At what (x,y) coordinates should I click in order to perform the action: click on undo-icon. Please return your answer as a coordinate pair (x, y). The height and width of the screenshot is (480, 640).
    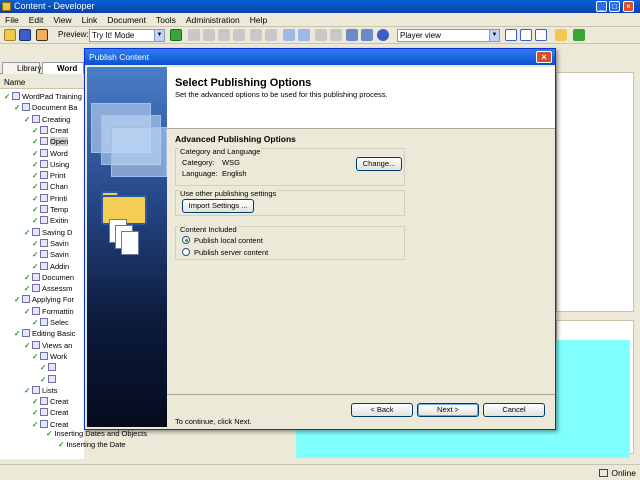
    Looking at the image, I should click on (289, 35).